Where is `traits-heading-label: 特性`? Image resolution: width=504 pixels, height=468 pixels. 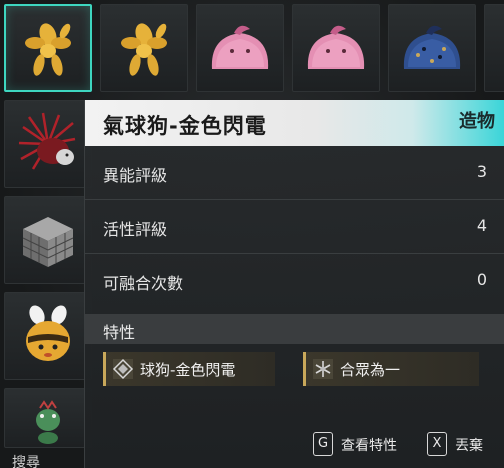 traits-heading-label: 特性 is located at coordinates (119, 332).